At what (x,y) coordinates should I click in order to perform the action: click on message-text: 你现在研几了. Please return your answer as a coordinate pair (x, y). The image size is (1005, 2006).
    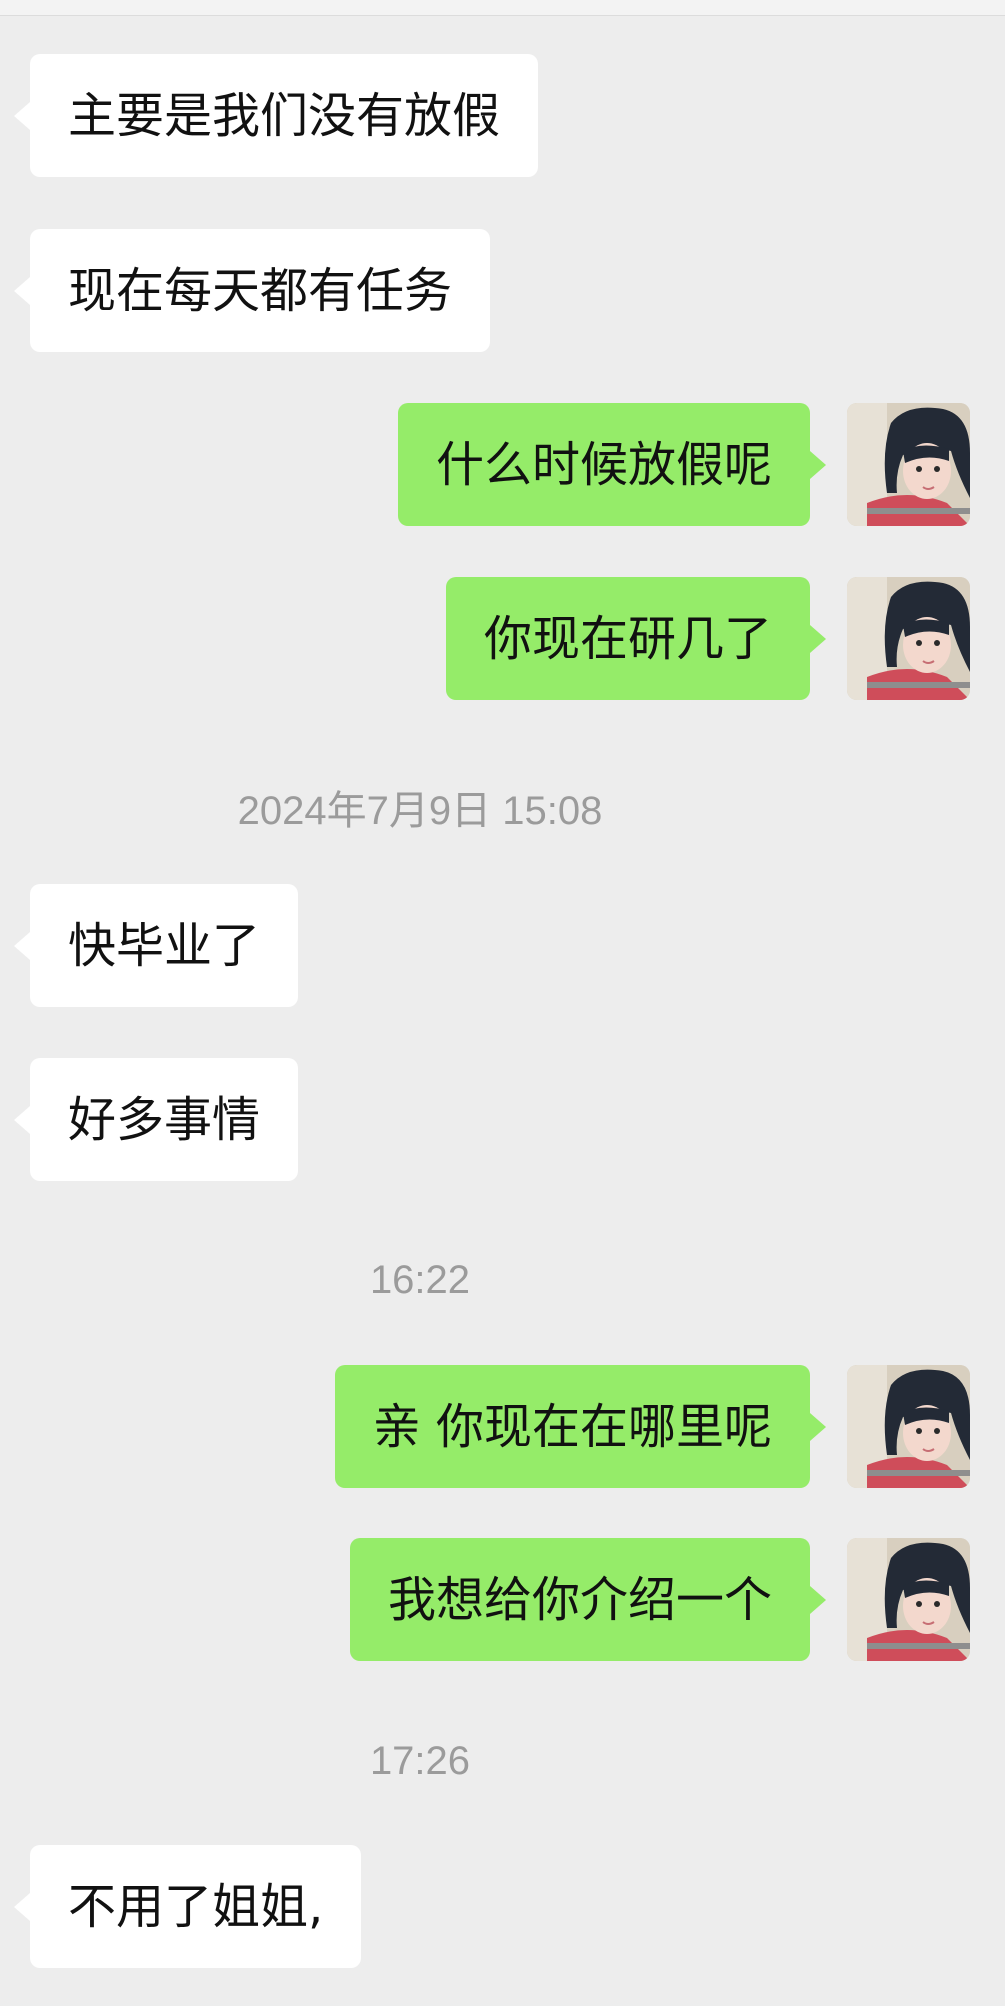
    Looking at the image, I should click on (627, 638).